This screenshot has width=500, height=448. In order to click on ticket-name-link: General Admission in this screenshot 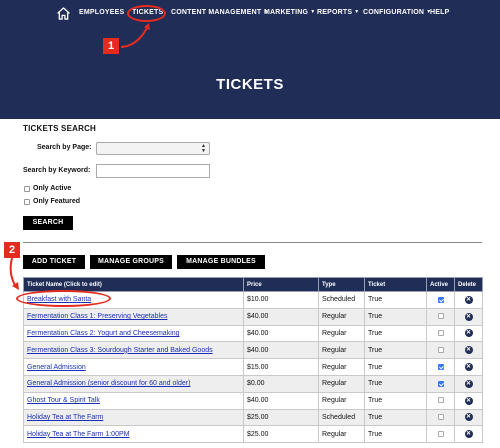, I will do `click(56, 367)`.